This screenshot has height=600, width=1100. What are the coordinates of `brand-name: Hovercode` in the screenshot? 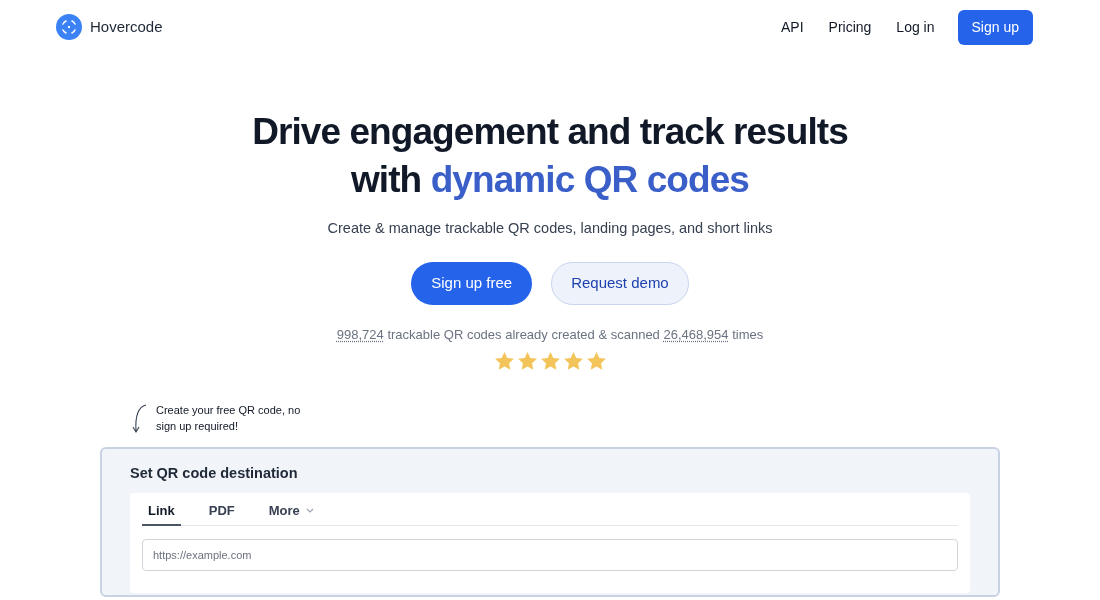 It's located at (126, 27).